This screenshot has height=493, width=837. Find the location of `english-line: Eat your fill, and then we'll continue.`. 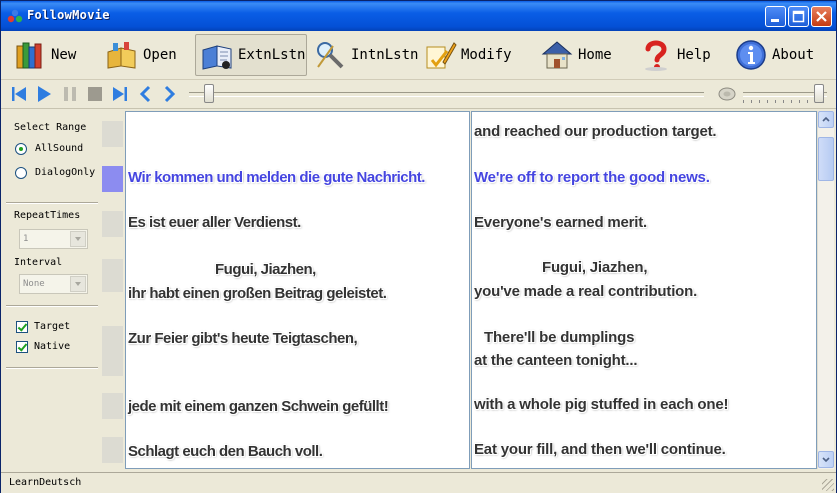

english-line: Eat your fill, and then we'll continue. is located at coordinates (600, 449).